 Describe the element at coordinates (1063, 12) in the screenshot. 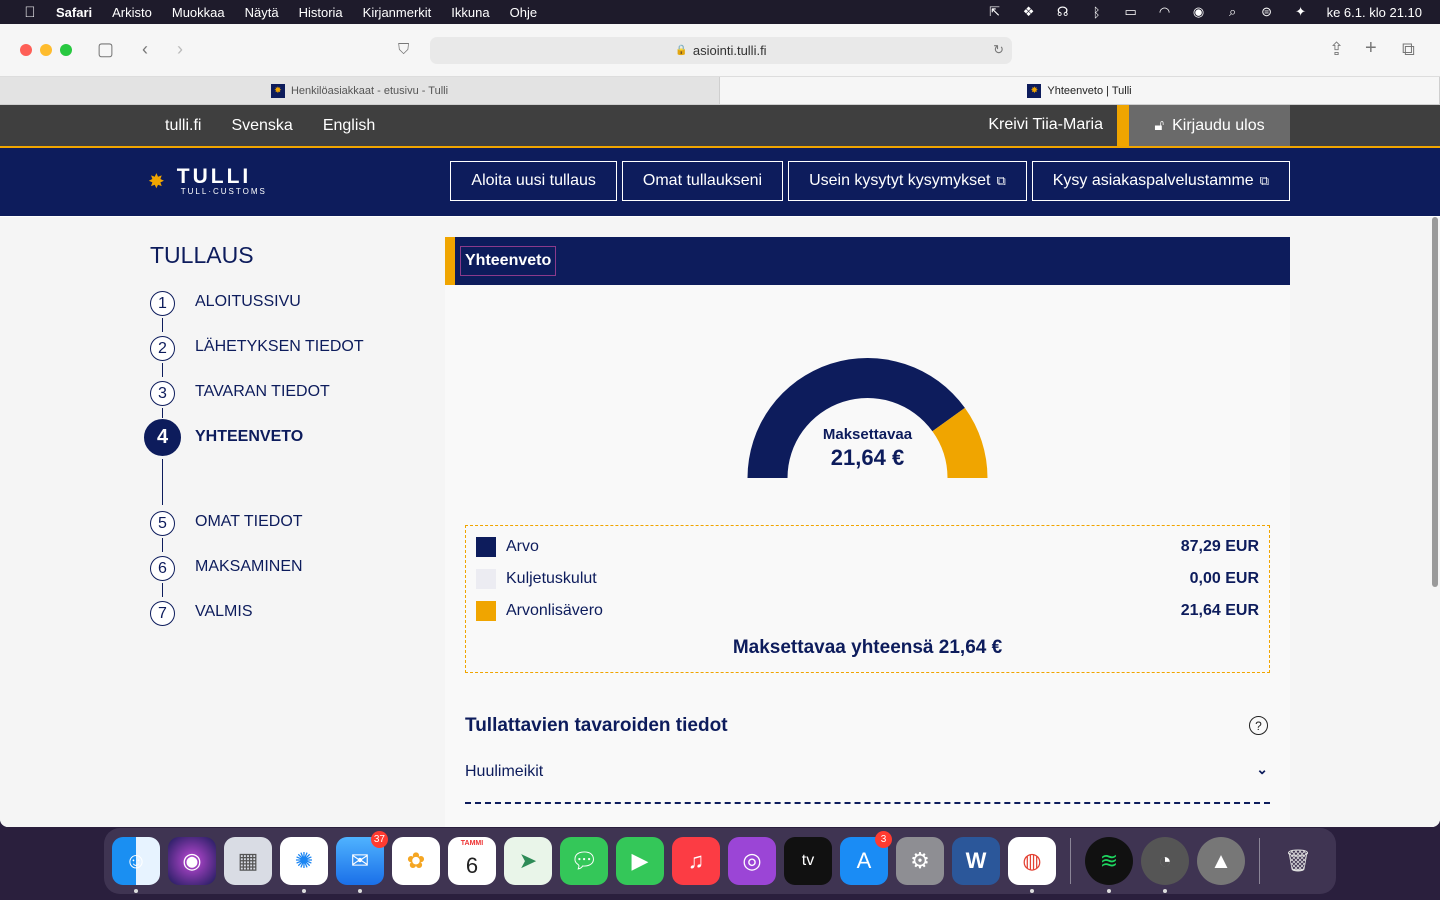

I see `airdrop-icon: ☊` at that location.